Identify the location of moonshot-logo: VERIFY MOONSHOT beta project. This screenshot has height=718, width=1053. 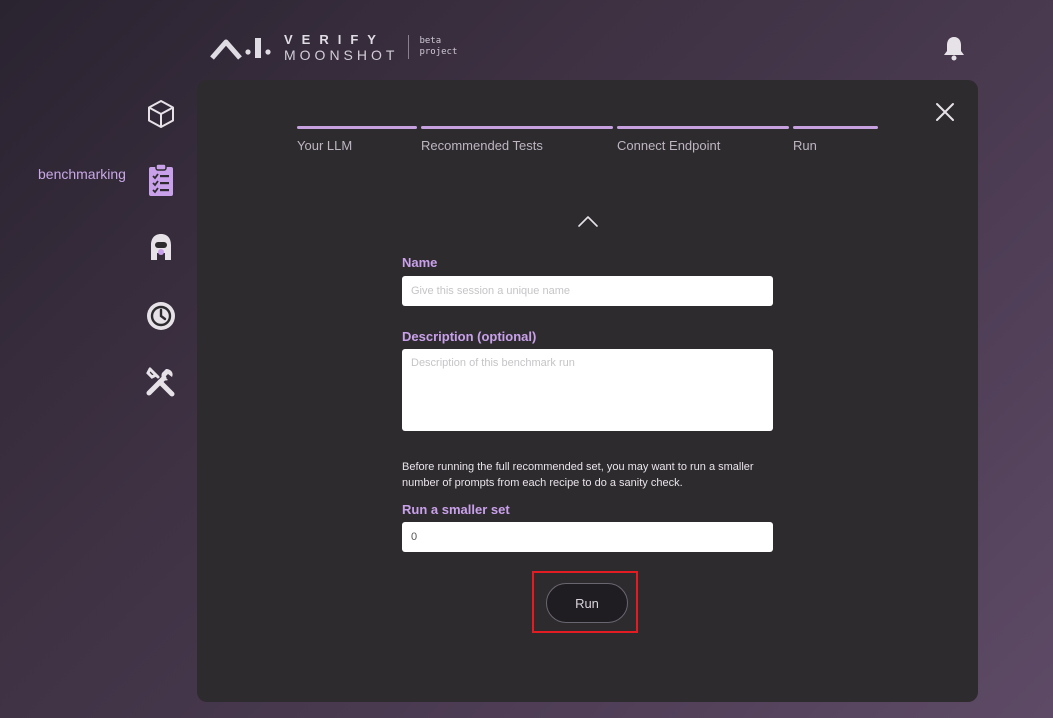
(333, 47).